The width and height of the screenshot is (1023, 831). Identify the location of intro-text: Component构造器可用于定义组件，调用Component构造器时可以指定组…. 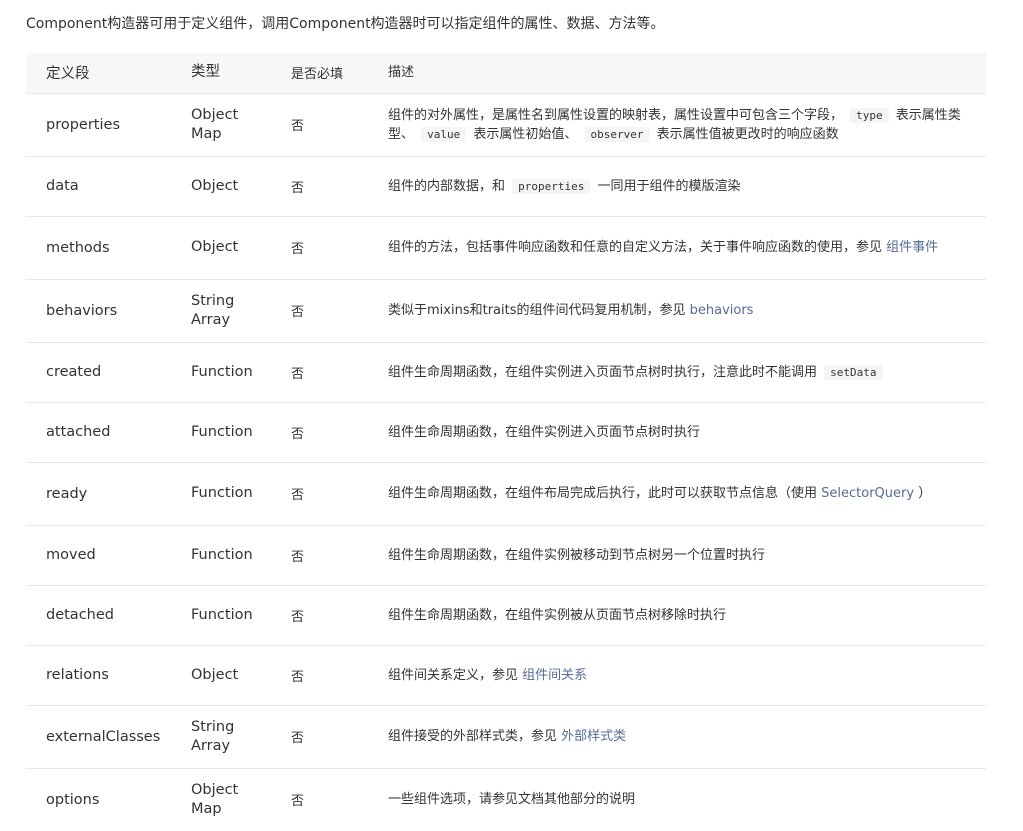
(345, 24).